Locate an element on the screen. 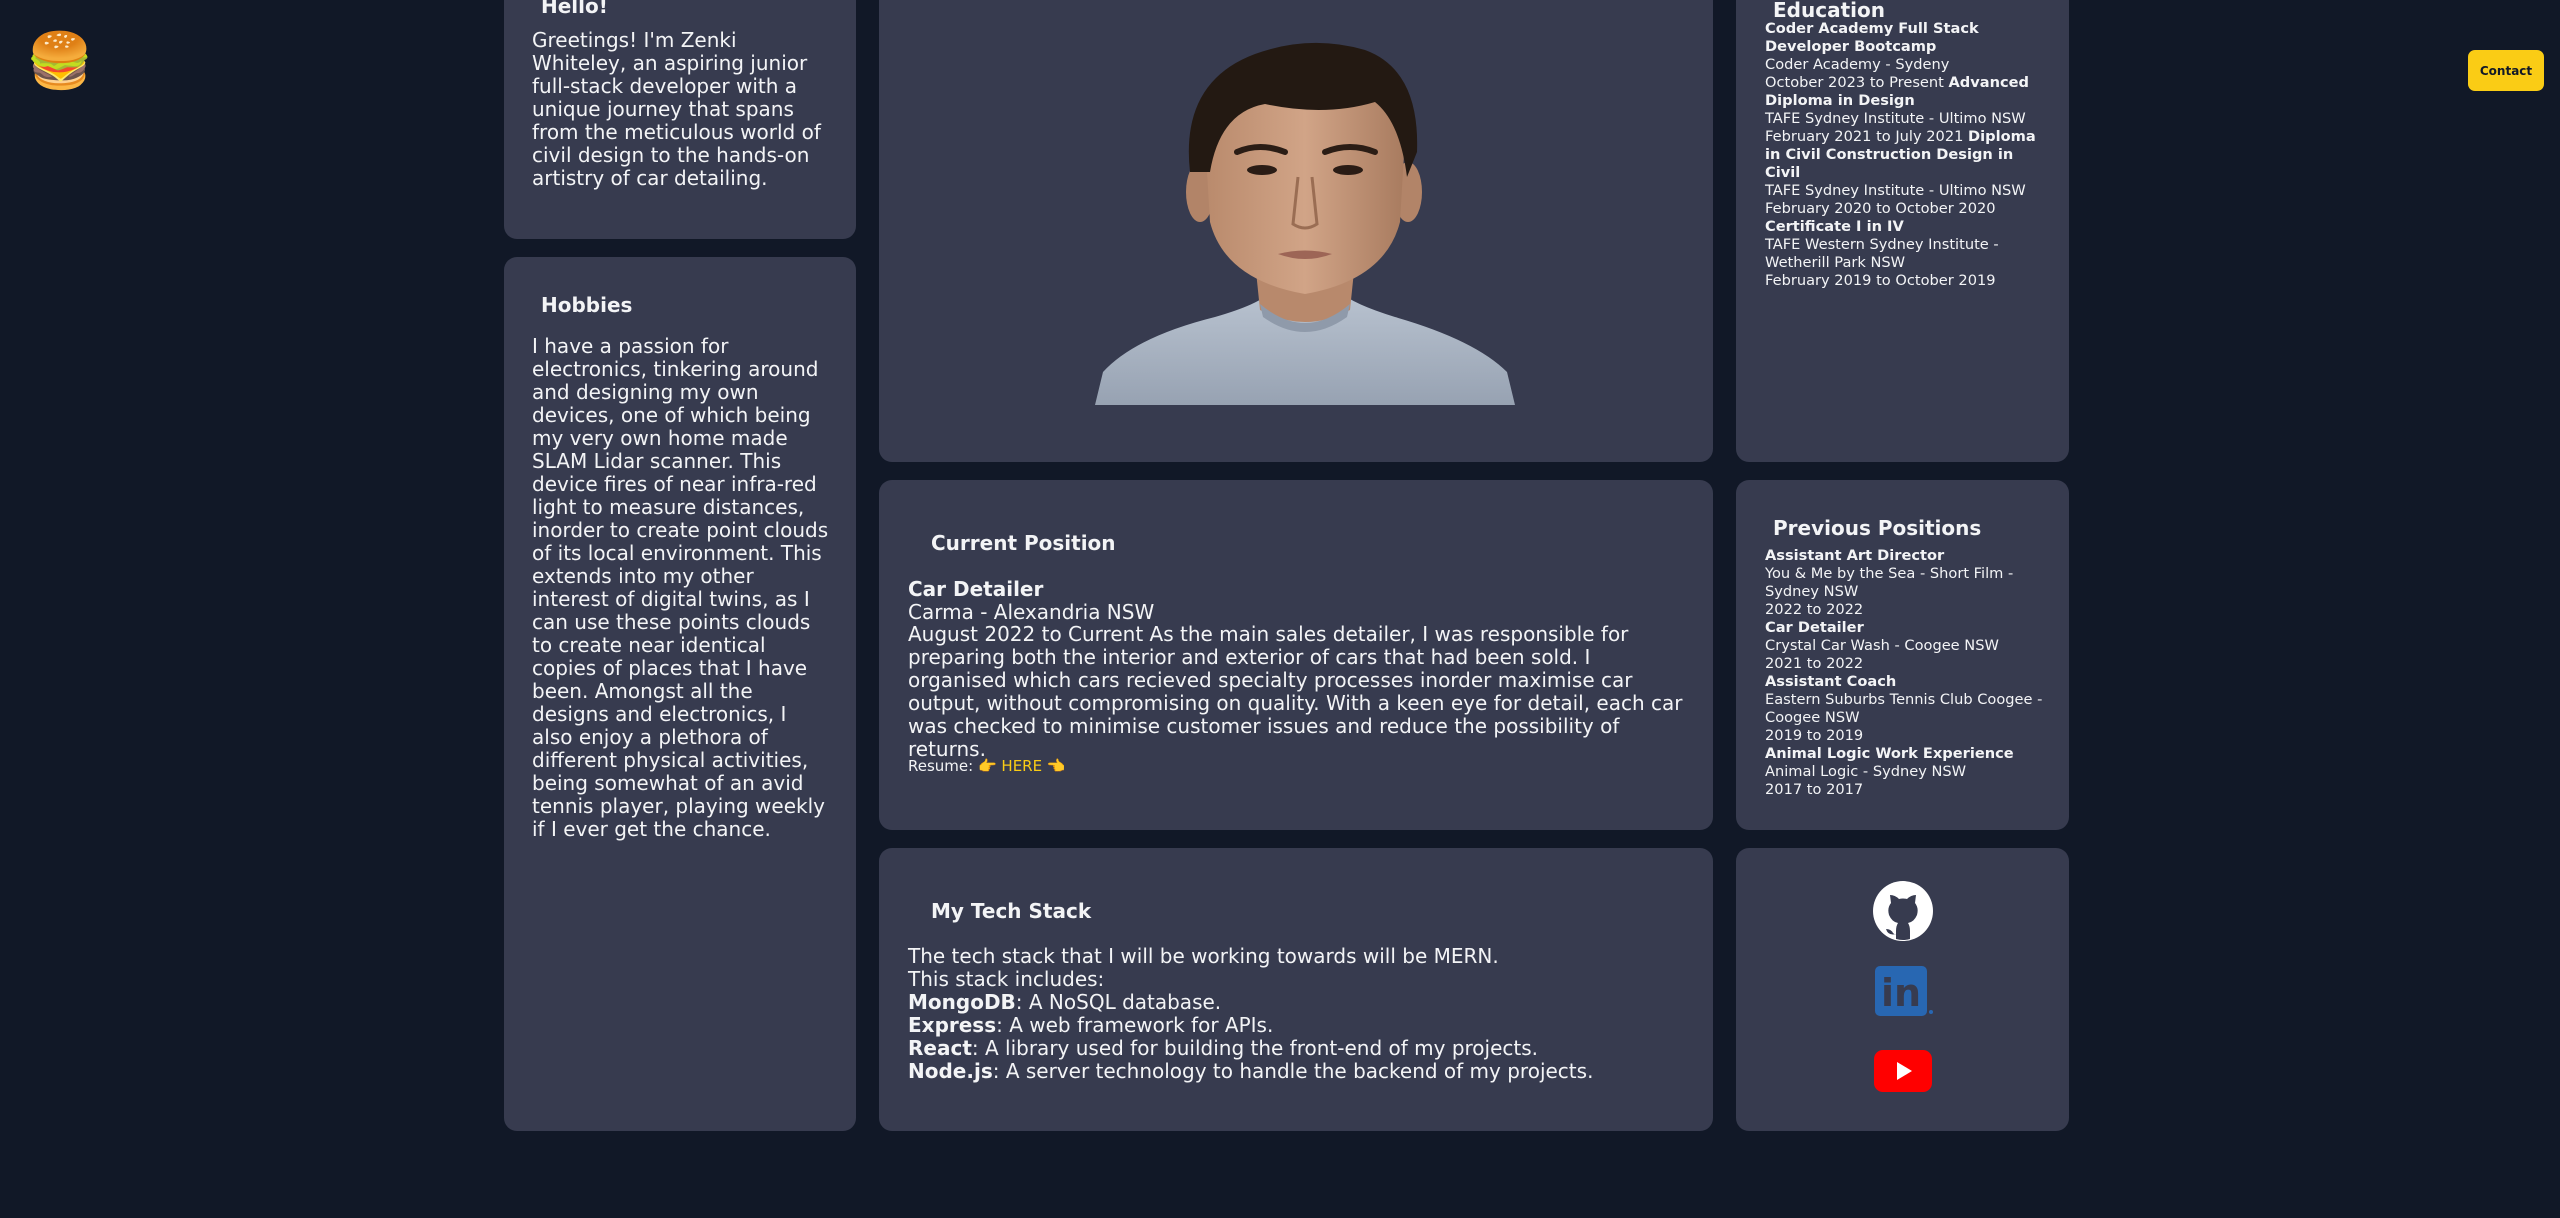 The width and height of the screenshot is (2560, 1218). tech-name: MongoDB is located at coordinates (962, 1002).